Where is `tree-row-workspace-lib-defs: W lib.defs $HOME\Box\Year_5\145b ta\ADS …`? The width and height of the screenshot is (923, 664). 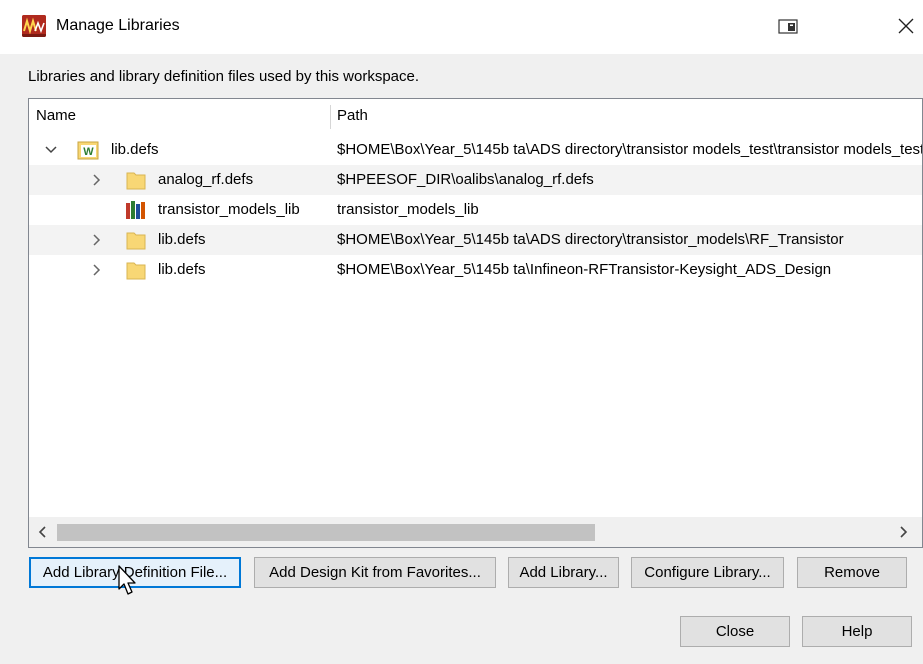
tree-row-workspace-lib-defs: W lib.defs $HOME\Box\Year_5\145b ta\ADS … is located at coordinates (475, 150).